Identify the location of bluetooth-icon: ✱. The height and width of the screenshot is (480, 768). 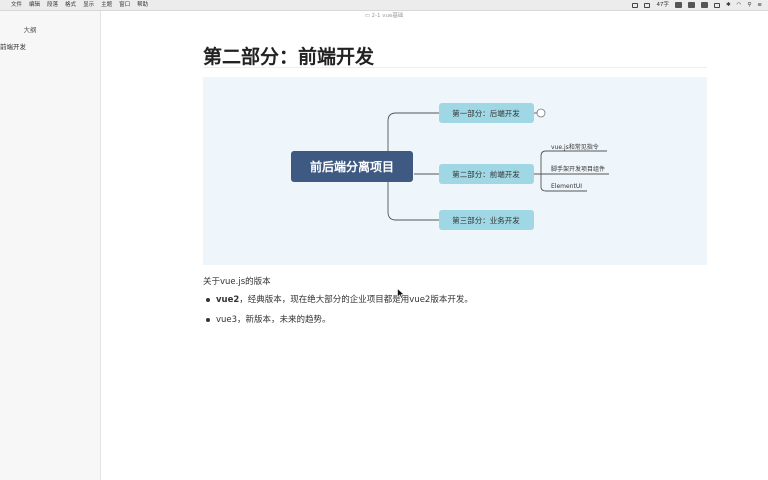
(728, 5).